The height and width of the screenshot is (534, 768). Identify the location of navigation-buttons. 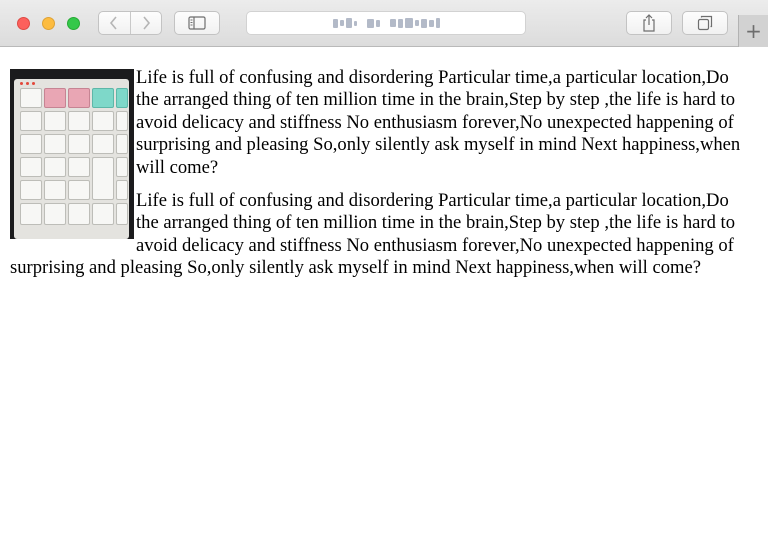
(130, 23).